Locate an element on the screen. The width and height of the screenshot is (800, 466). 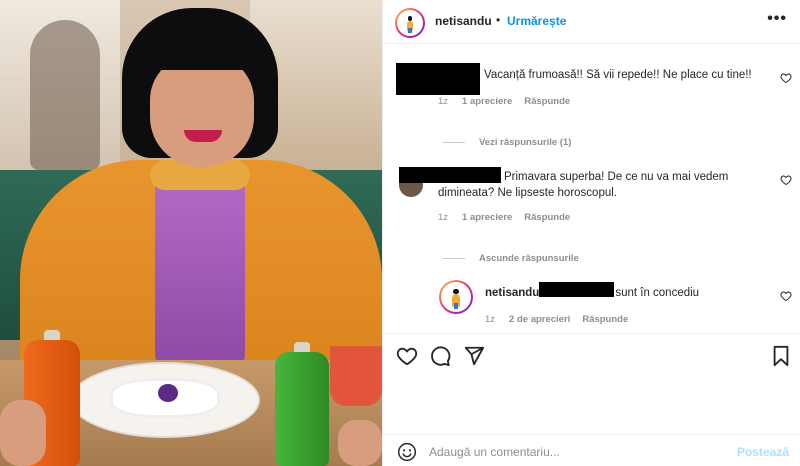
more-options-icon: ••• is located at coordinates (777, 19).